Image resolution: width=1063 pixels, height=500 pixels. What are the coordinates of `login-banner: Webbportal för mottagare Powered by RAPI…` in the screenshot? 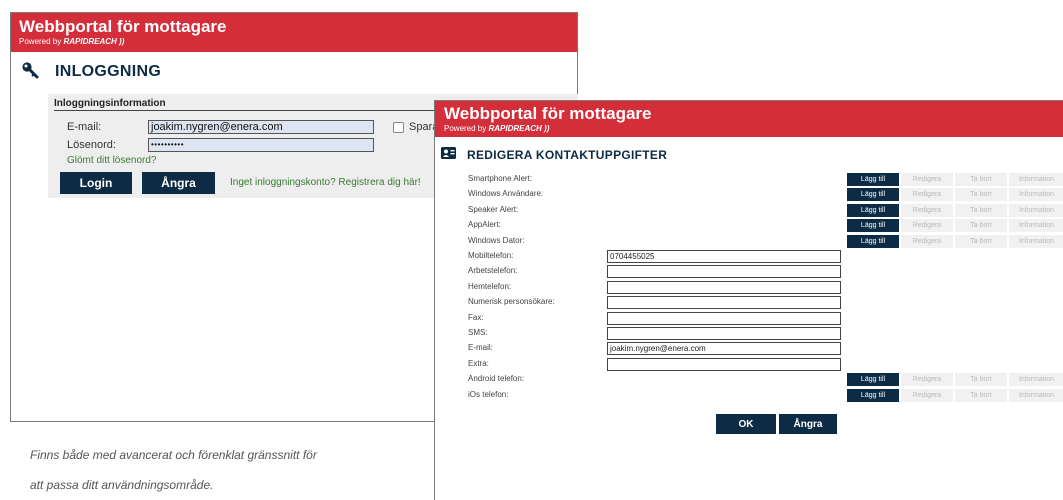 It's located at (294, 32).